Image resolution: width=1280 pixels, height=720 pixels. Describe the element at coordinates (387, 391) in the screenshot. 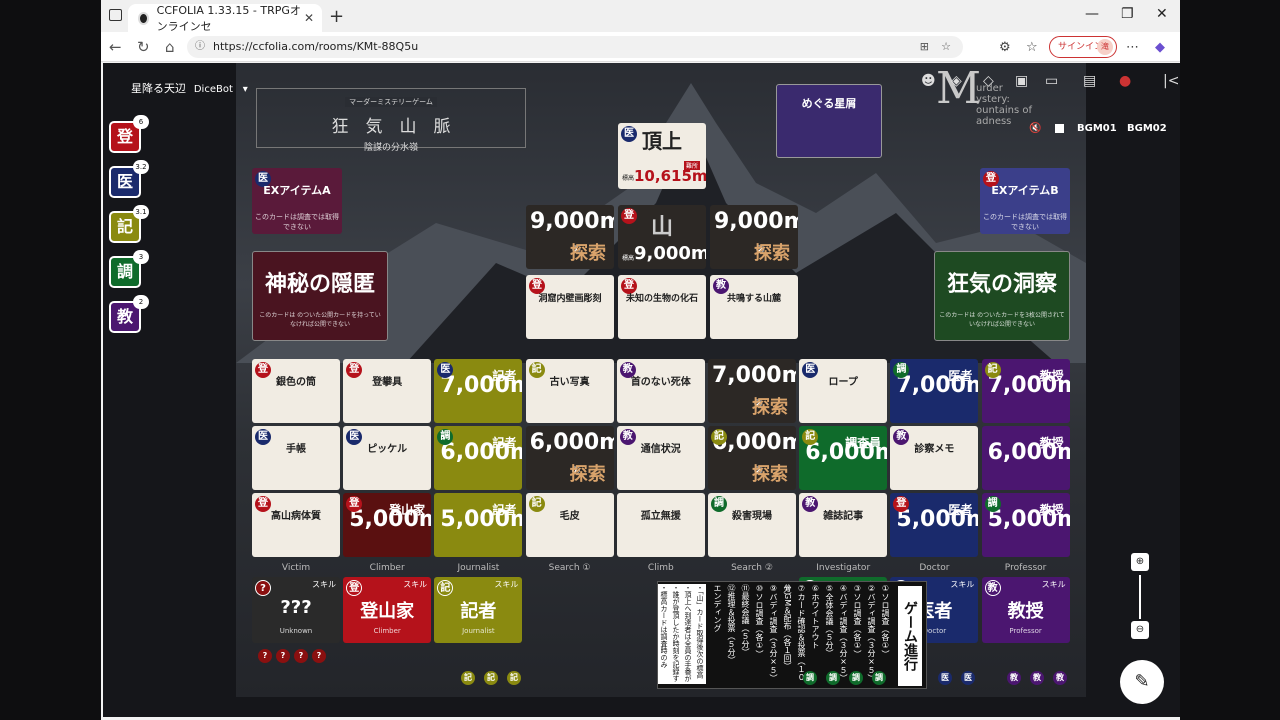

I see `grid-card-0-1: 登攀具登` at that location.